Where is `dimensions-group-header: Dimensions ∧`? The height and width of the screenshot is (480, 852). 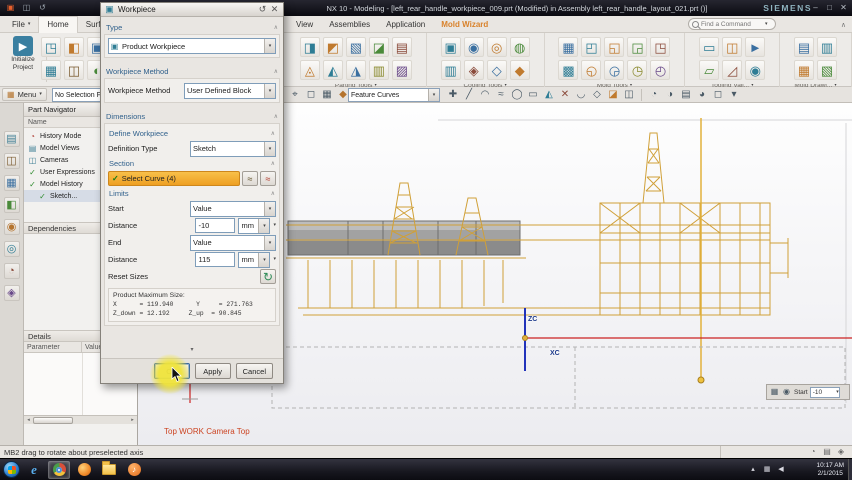
dimensions-group-header: Dimensions ∧ is located at coordinates (192, 116).